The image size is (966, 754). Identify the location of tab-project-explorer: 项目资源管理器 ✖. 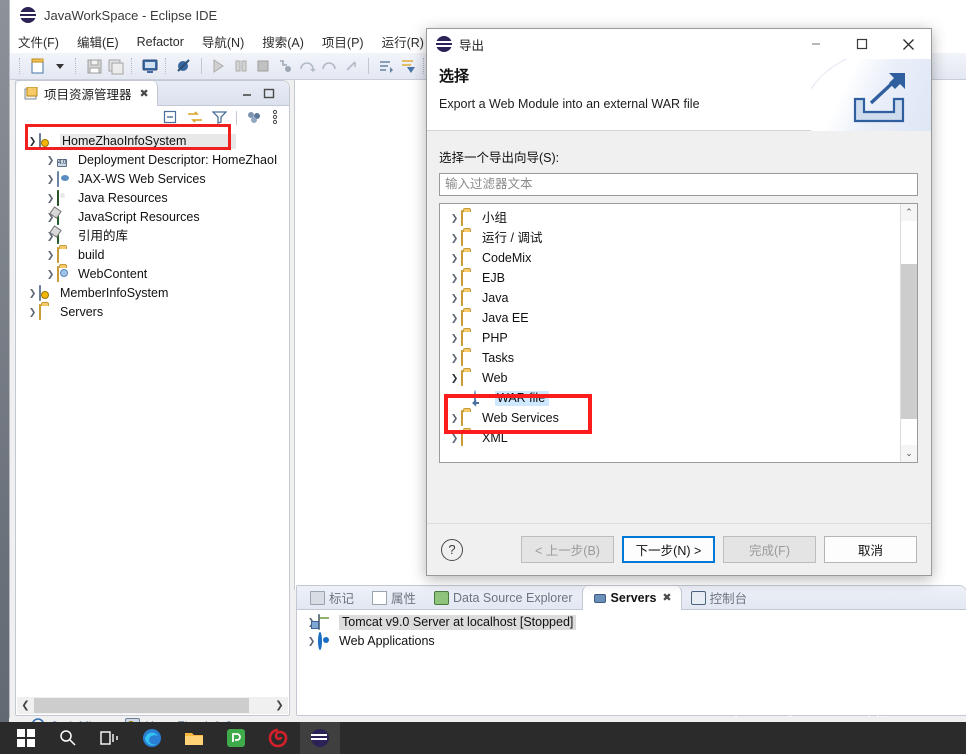
(87, 93).